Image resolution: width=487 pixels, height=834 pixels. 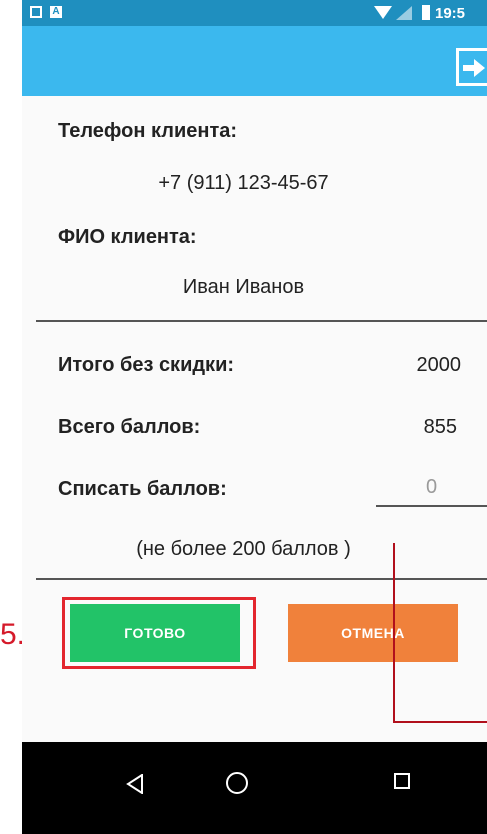 What do you see at coordinates (402, 781) in the screenshot?
I see `recents-icon` at bounding box center [402, 781].